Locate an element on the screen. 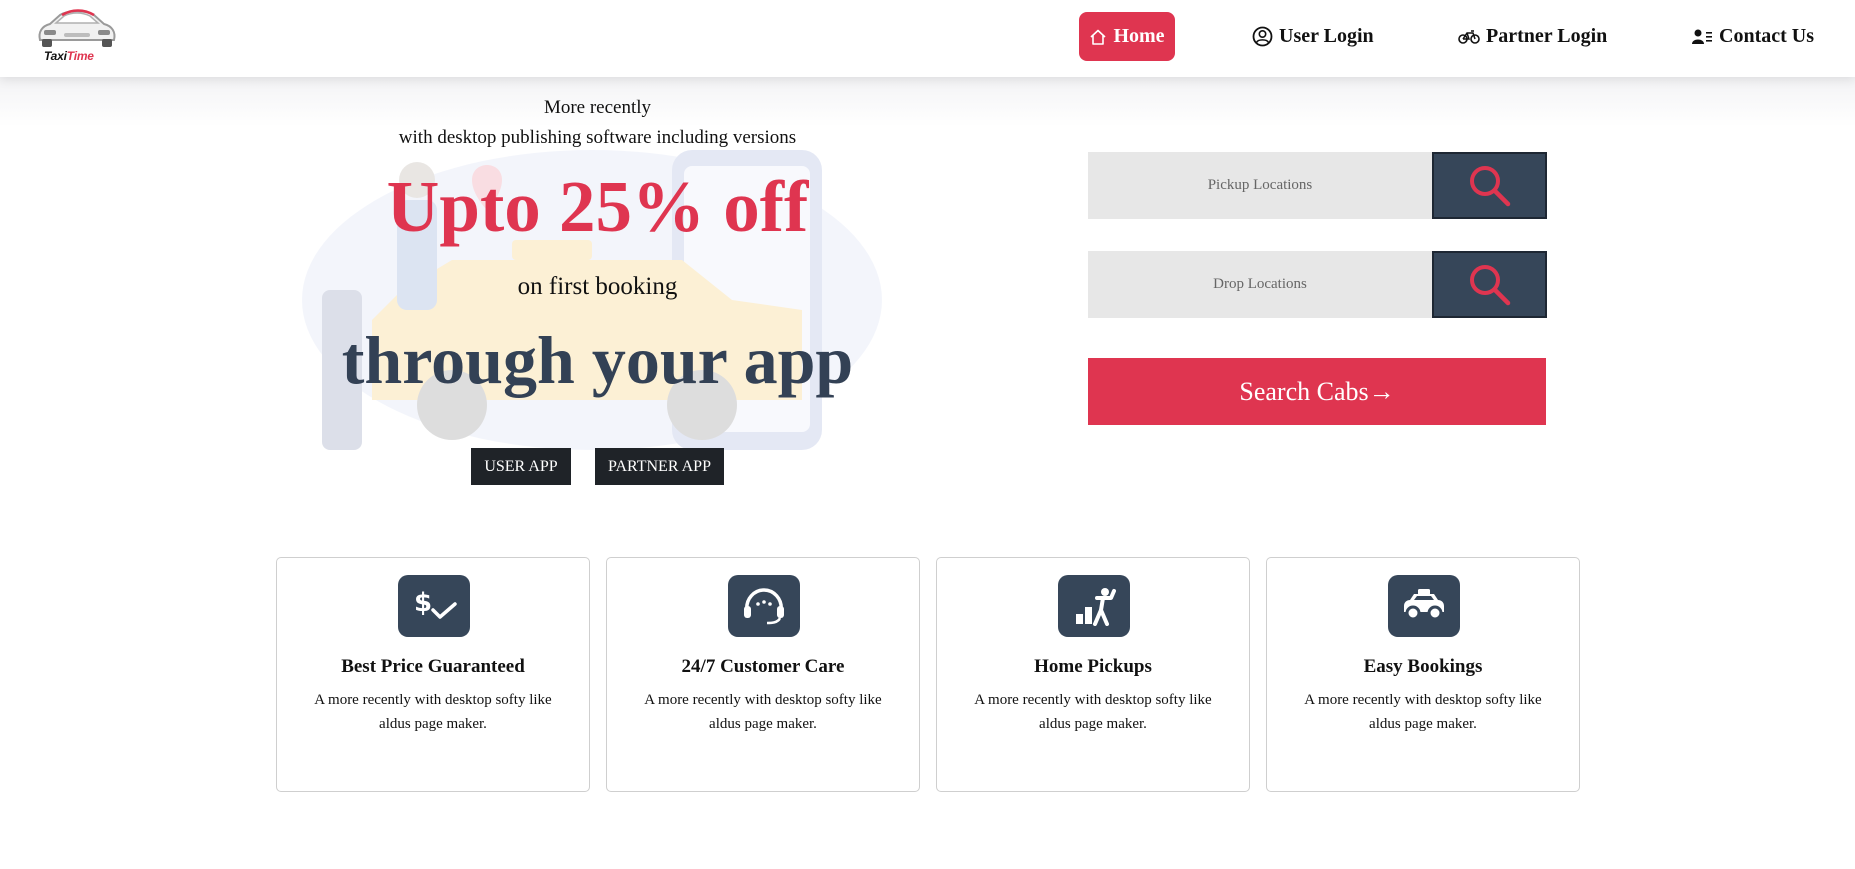 The width and height of the screenshot is (1855, 869). pickup-search-button is located at coordinates (1489, 185).